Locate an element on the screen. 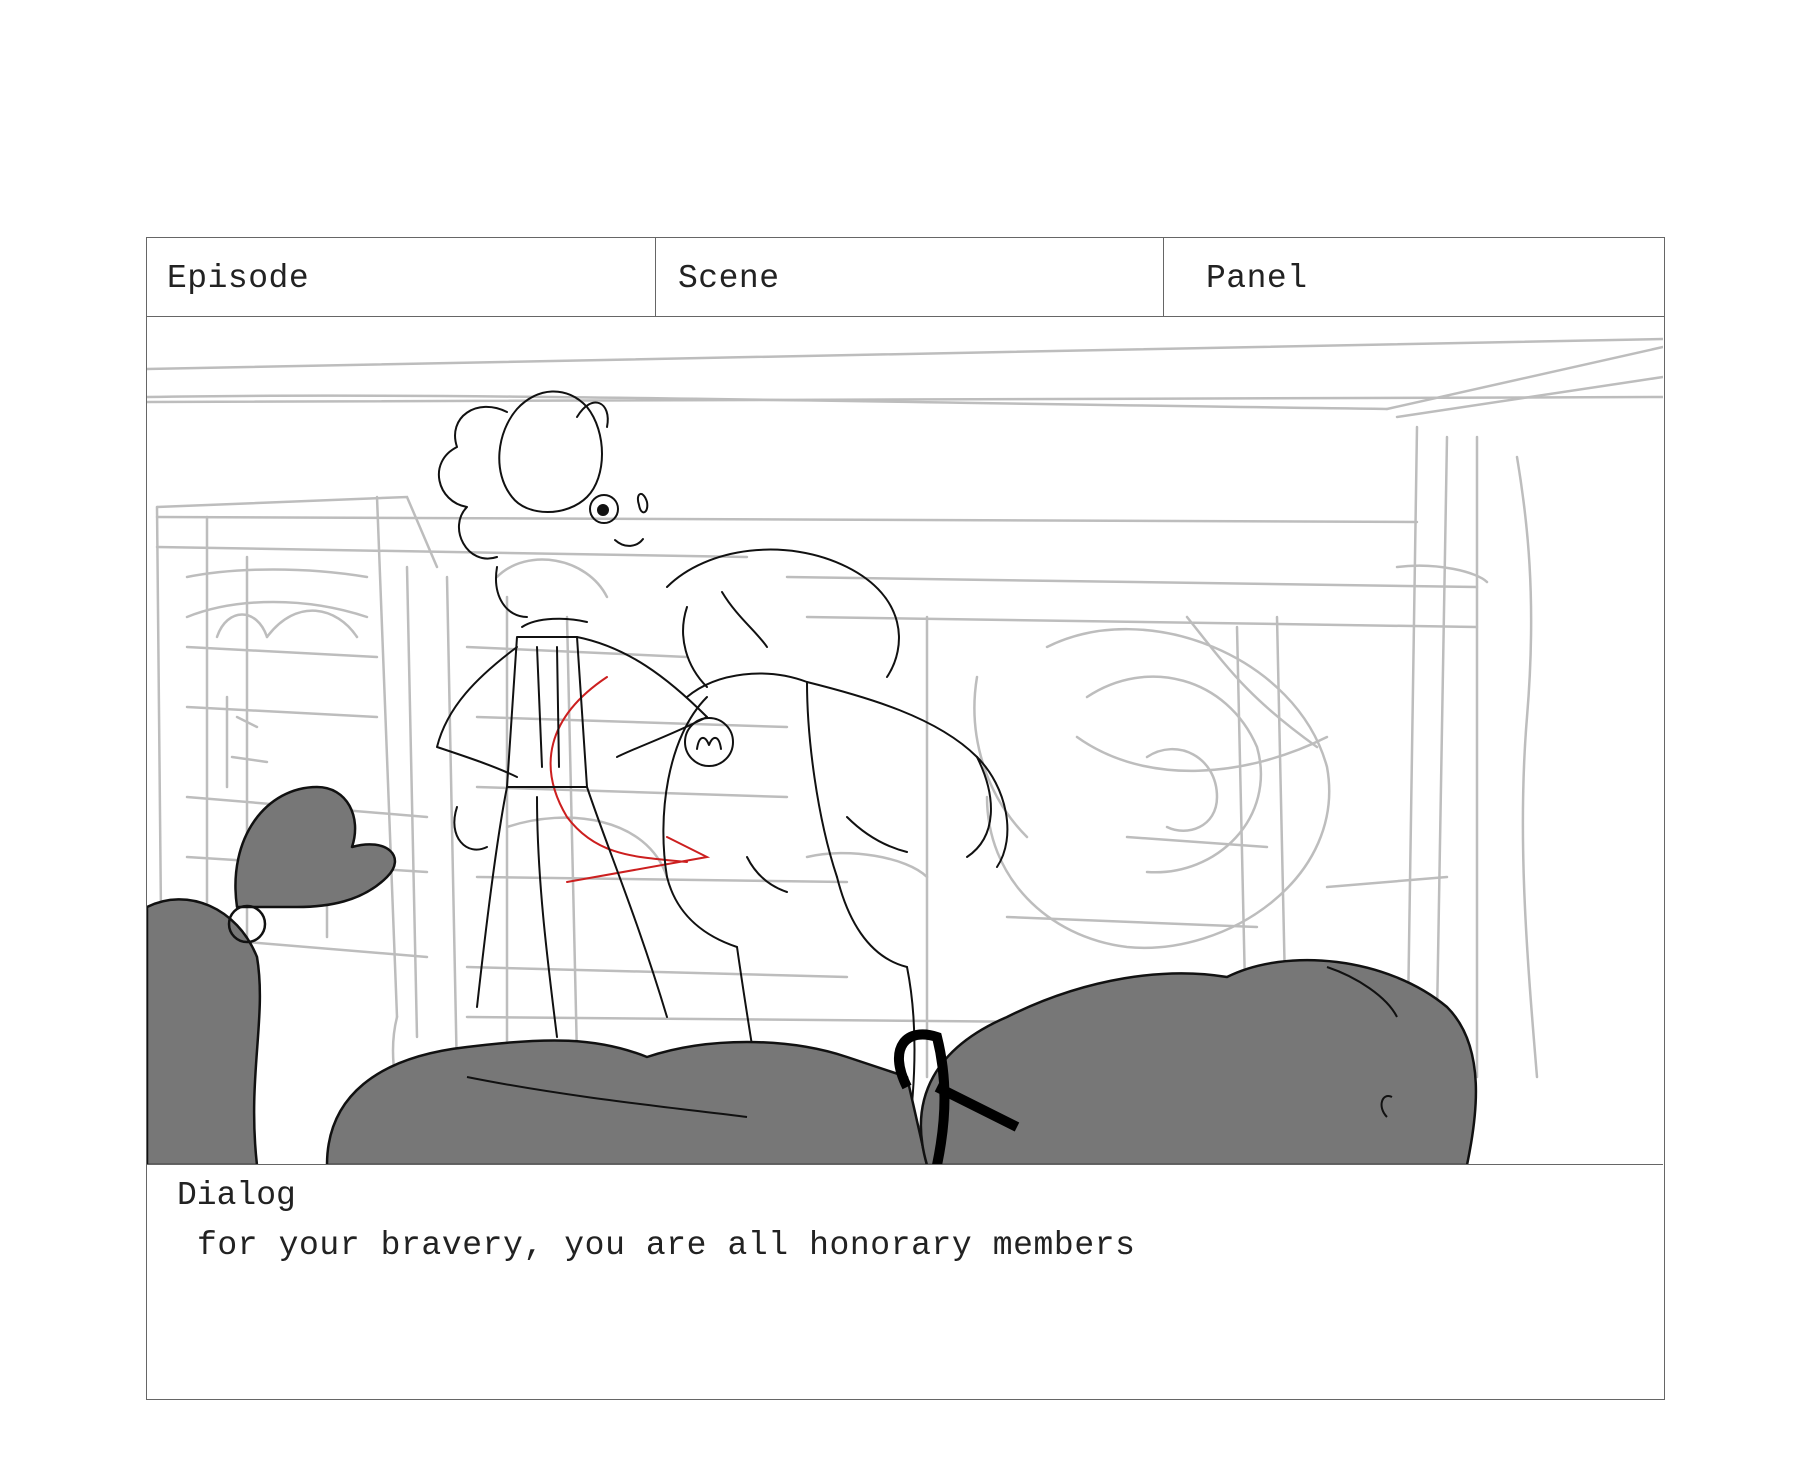 The width and height of the screenshot is (1800, 1469). episode-cell: Episode is located at coordinates (401, 277).